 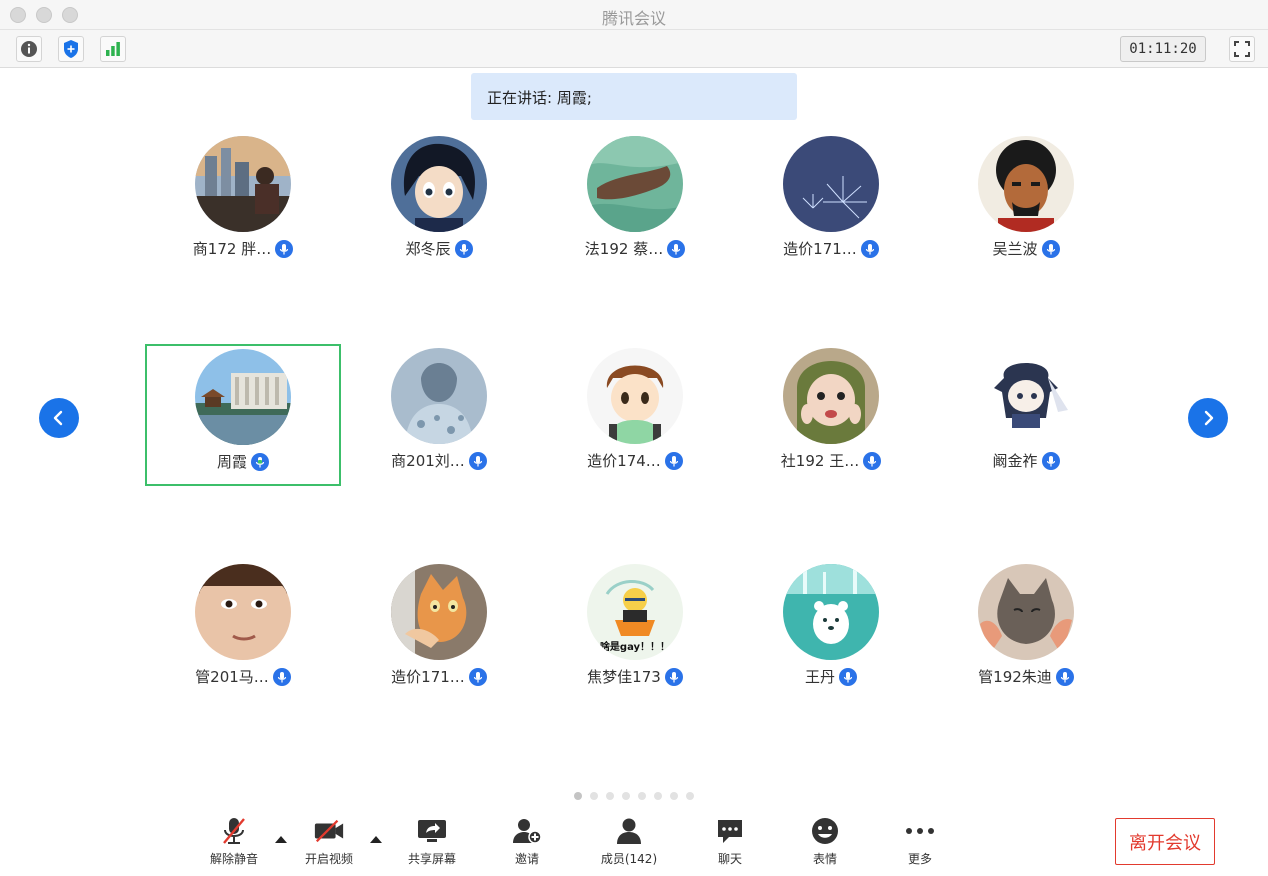 I want to click on chat-bubble-icon, so click(x=730, y=831).